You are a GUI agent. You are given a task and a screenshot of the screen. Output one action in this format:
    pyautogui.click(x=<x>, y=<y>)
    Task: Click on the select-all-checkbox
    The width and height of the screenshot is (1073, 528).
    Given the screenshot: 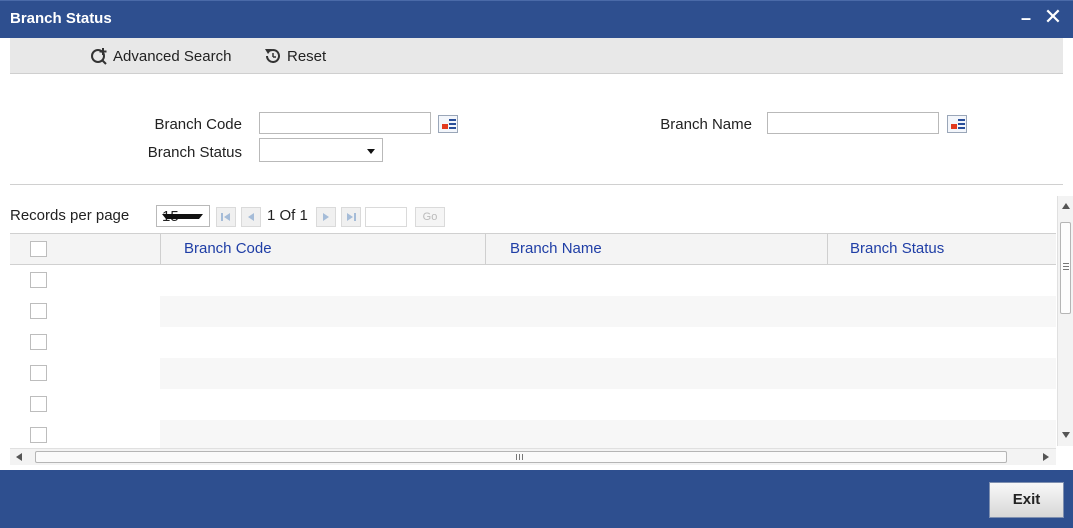 What is the action you would take?
    pyautogui.click(x=38, y=249)
    